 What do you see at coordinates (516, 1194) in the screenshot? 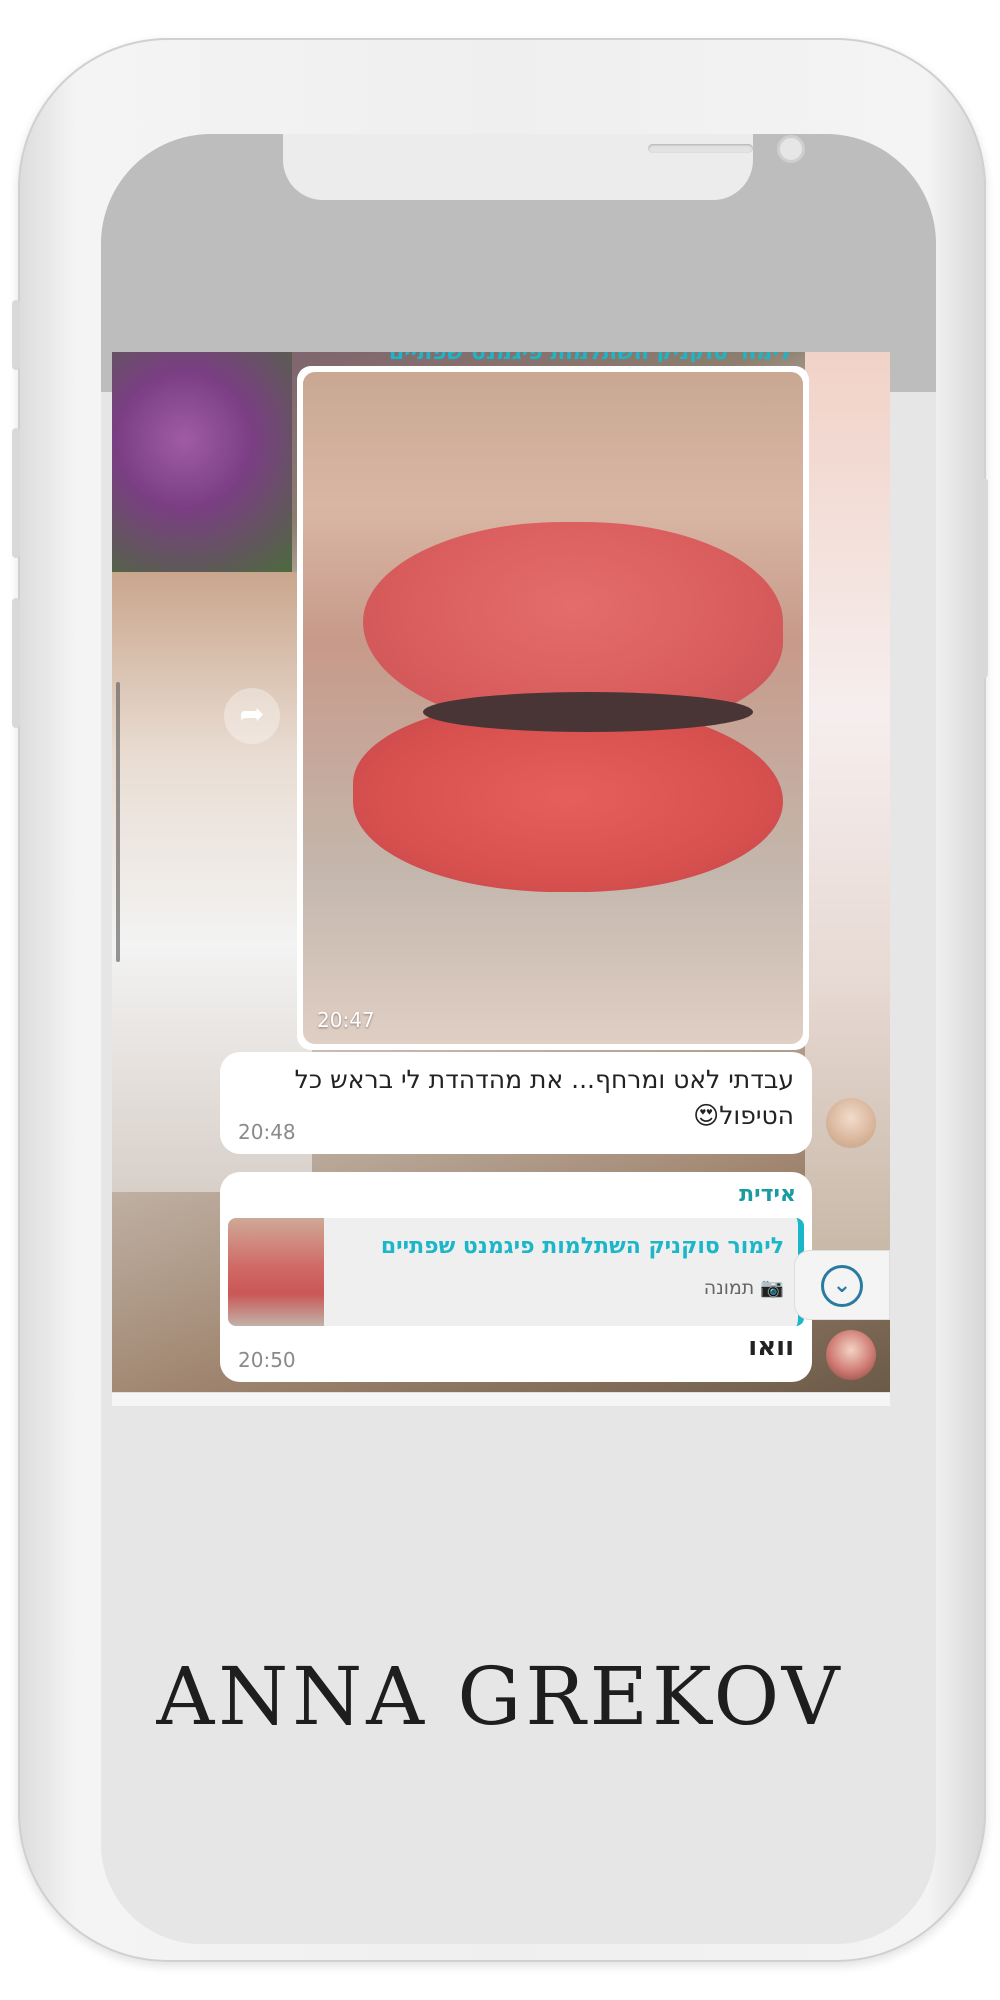
I see `sender-name: אידית` at bounding box center [516, 1194].